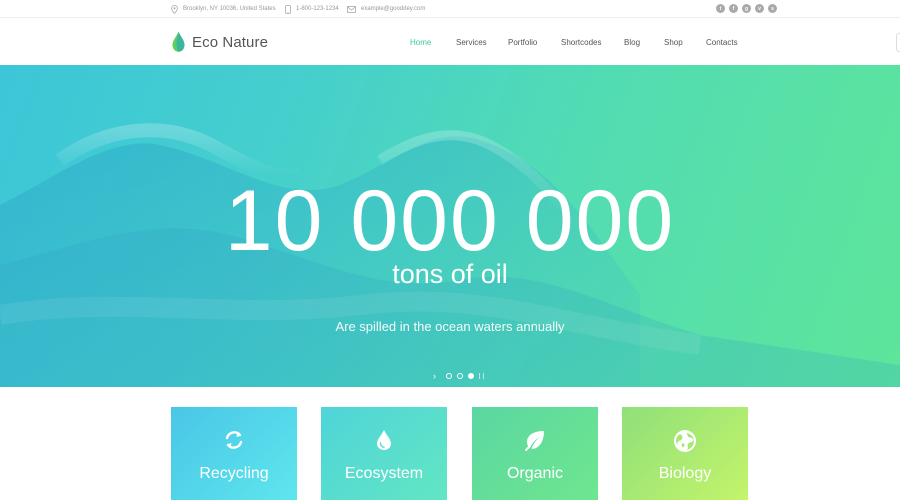  Describe the element at coordinates (535, 473) in the screenshot. I see `feature-label: Organic` at that location.